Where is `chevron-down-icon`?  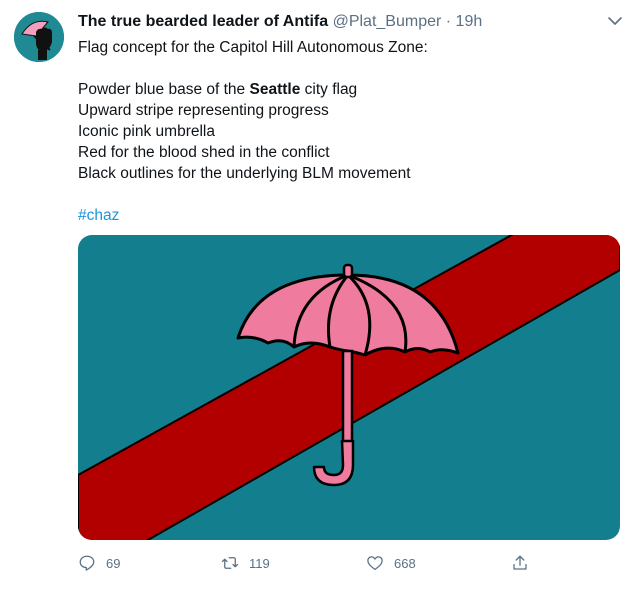
chevron-down-icon is located at coordinates (615, 21).